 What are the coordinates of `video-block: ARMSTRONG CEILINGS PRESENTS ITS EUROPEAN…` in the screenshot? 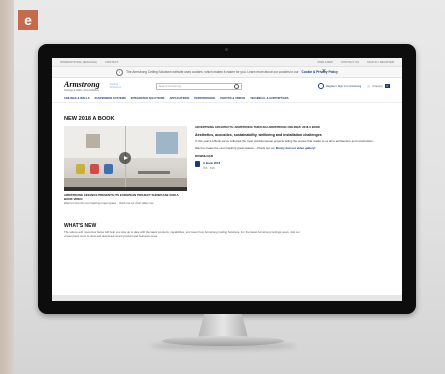 It's located at (125, 165).